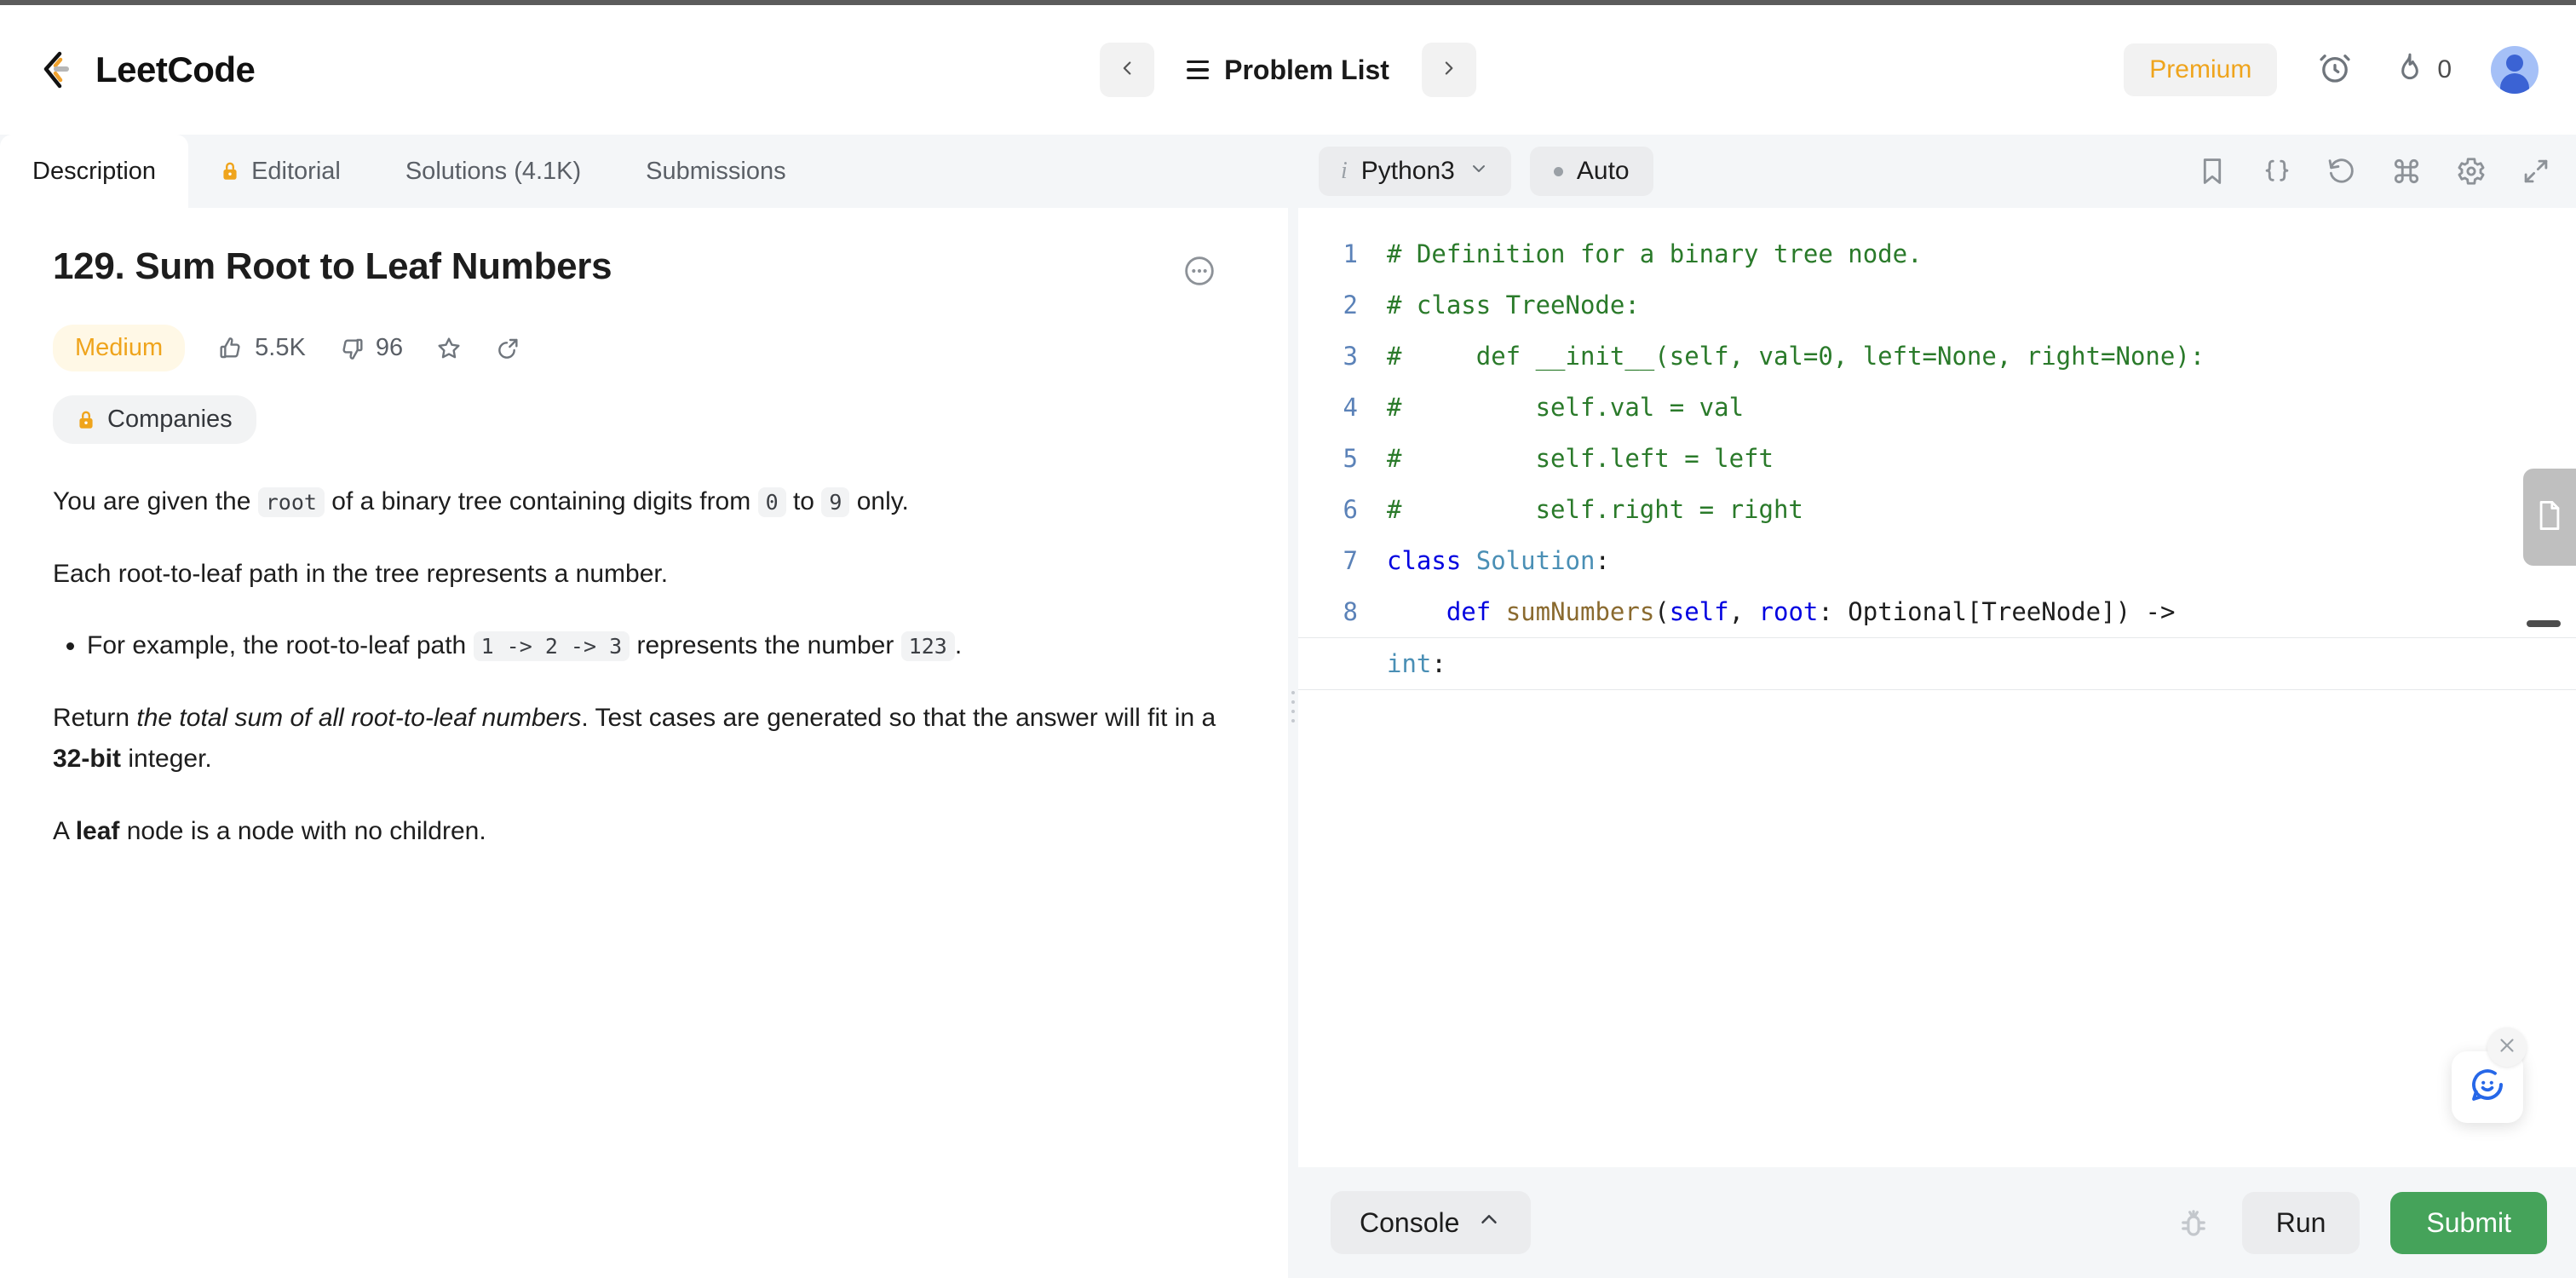 The image size is (2576, 1278). What do you see at coordinates (541, 501) in the screenshot?
I see `text: of a binary tree containing digits from` at bounding box center [541, 501].